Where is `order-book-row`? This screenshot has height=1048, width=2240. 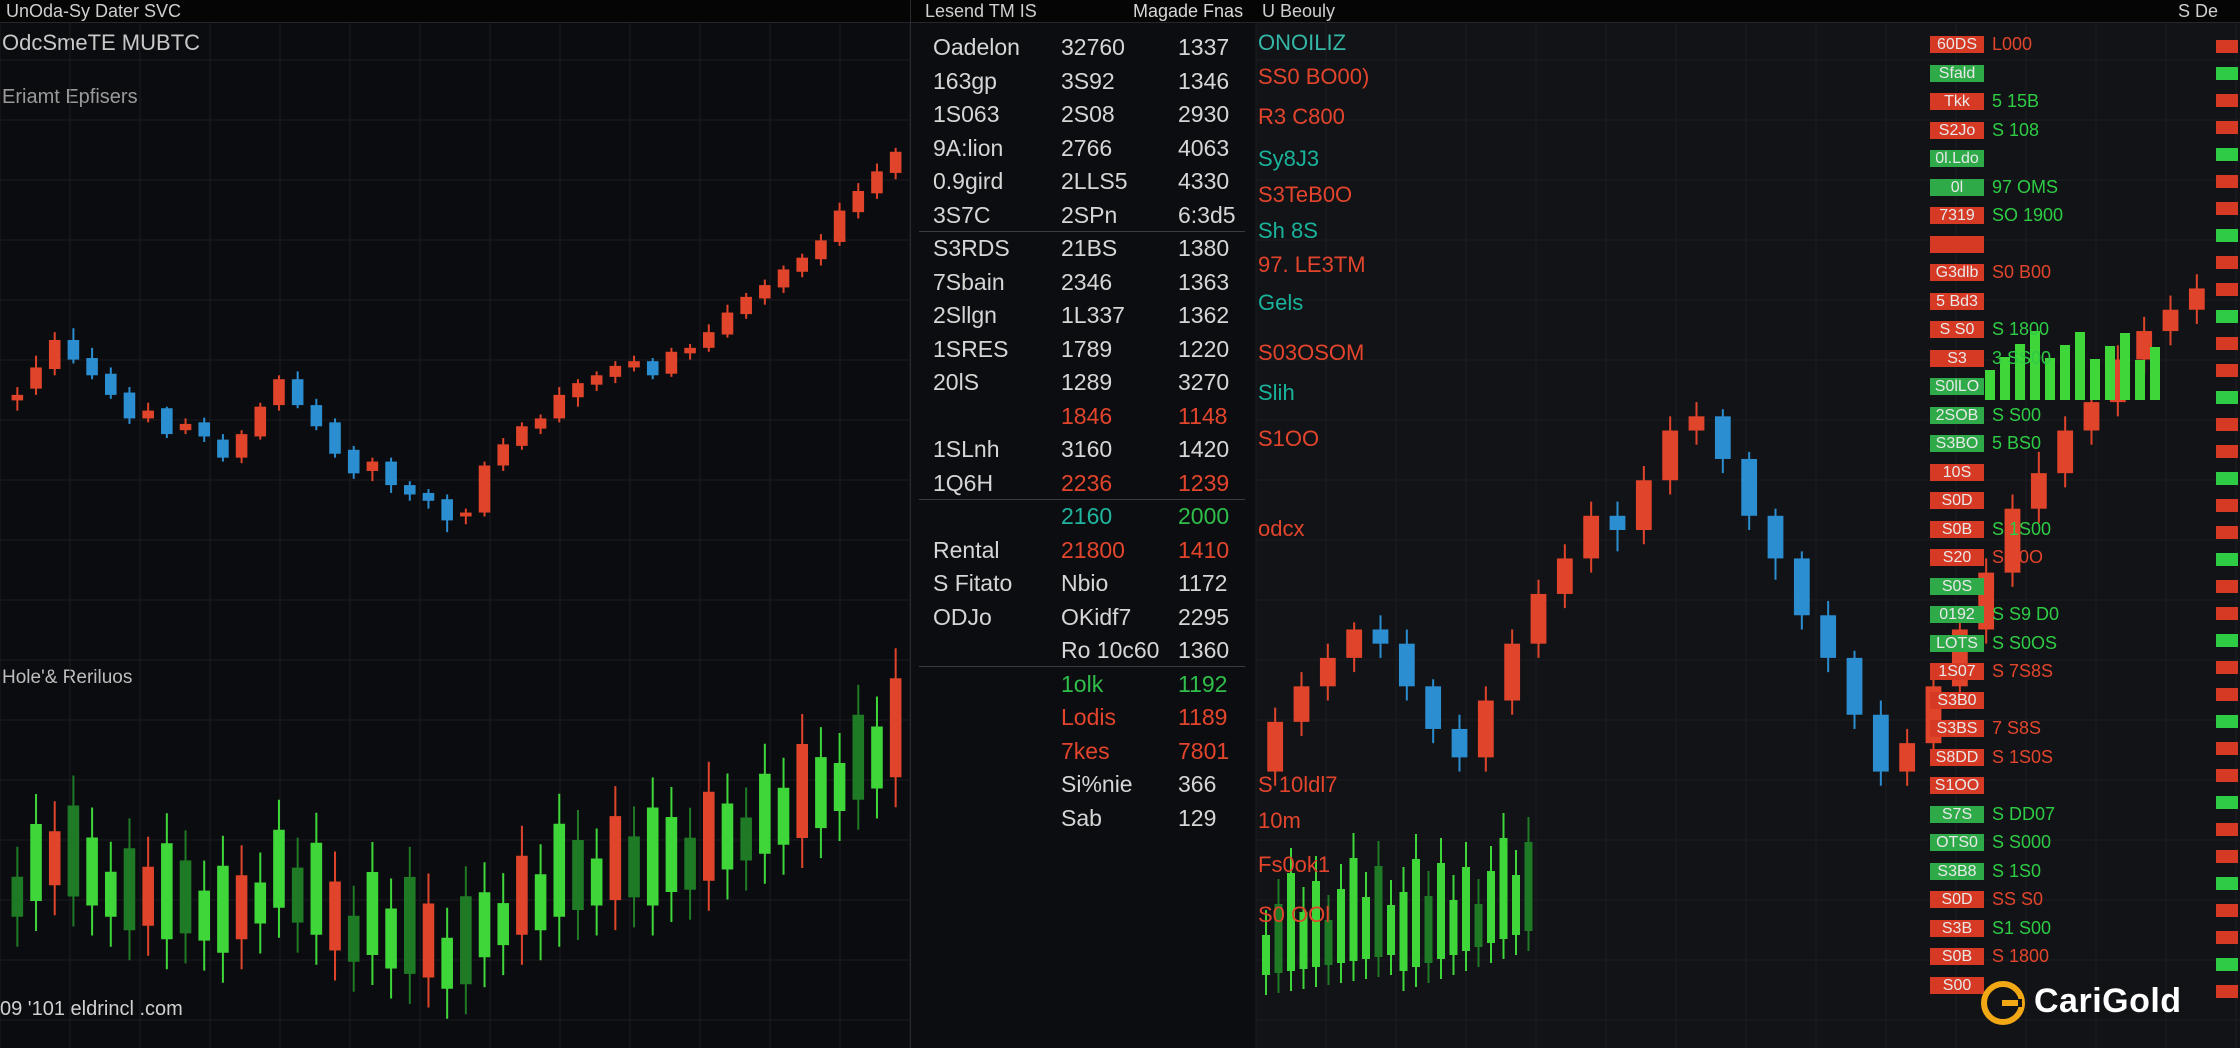 order-book-row is located at coordinates (2070, 245).